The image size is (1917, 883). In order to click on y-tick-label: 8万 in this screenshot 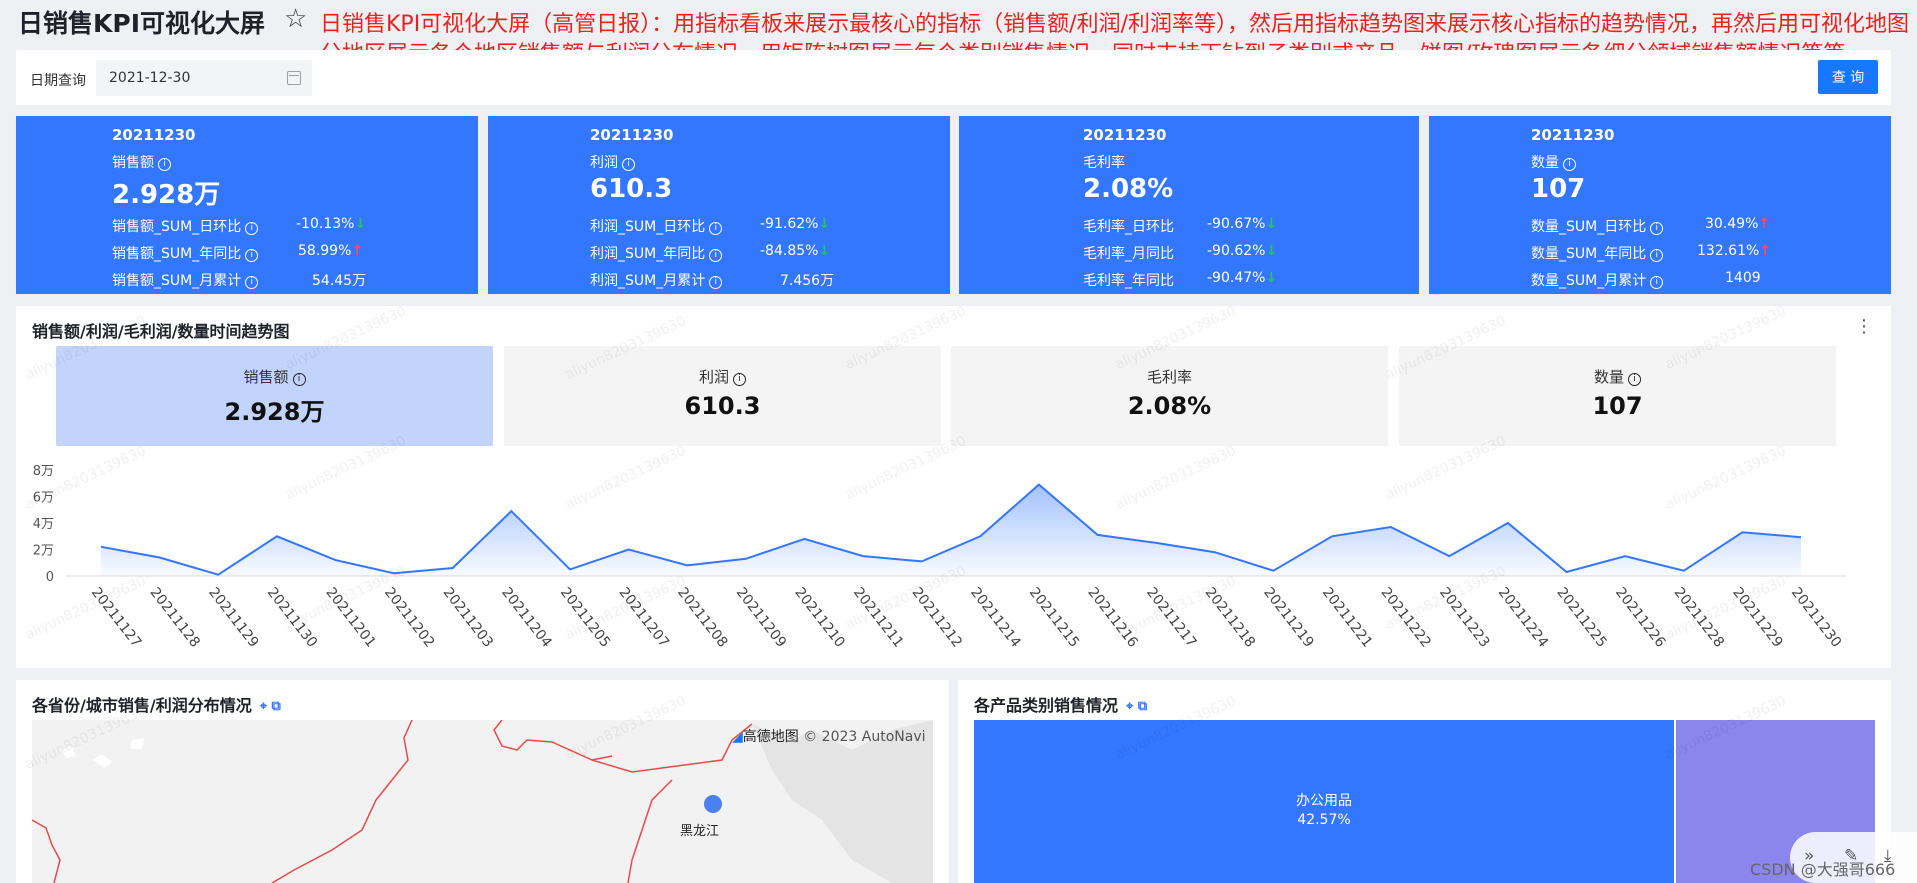, I will do `click(43, 471)`.